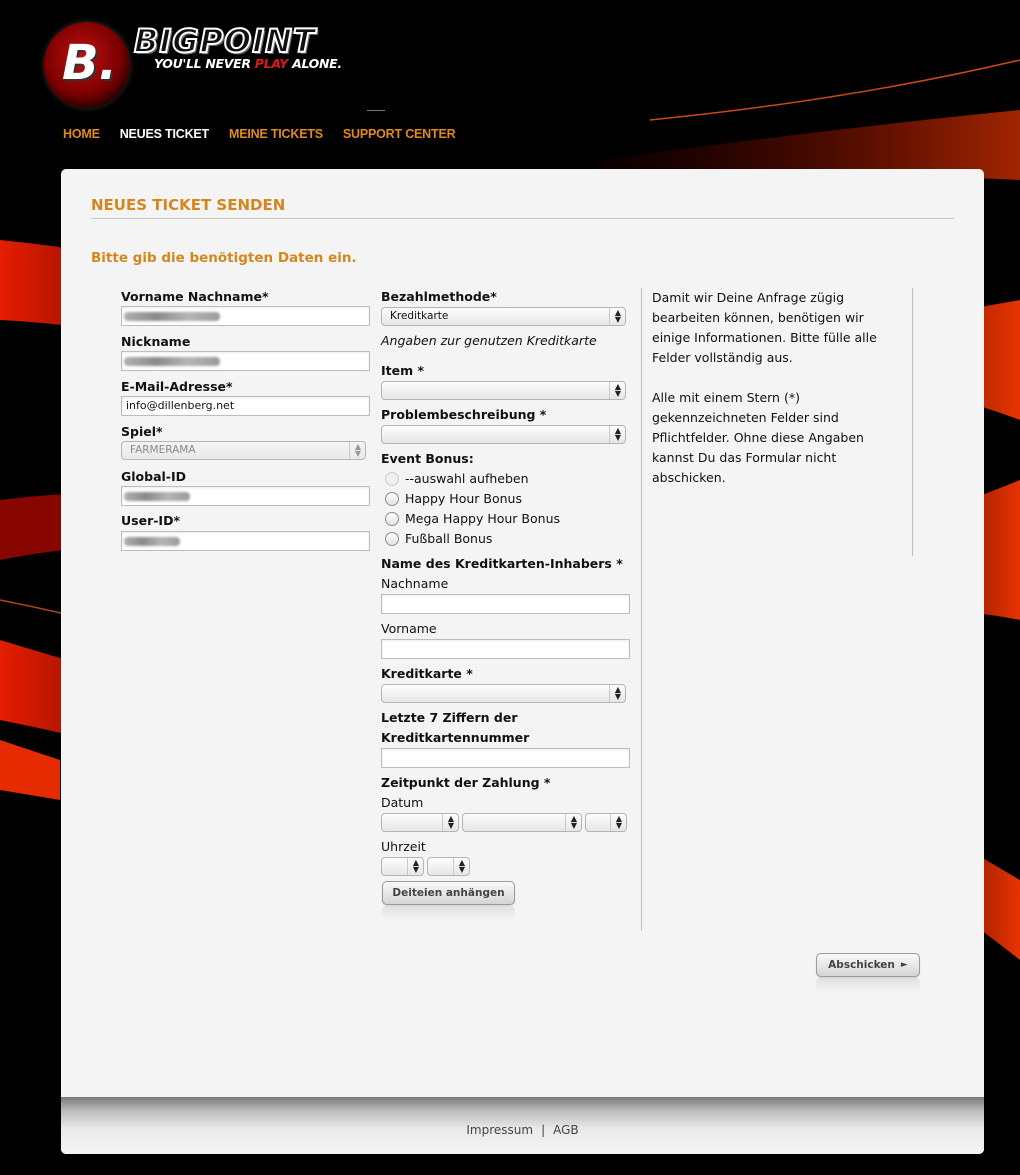 Image resolution: width=1020 pixels, height=1175 pixels. I want to click on date-day-select: ▲ ▼, so click(420, 822).